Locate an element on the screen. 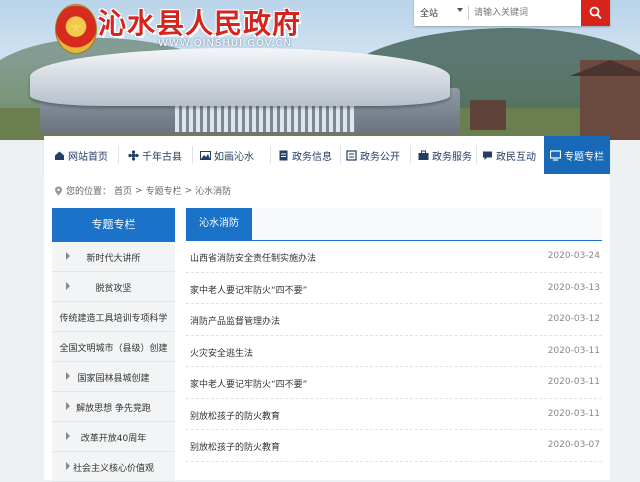 The image size is (640, 482). chat-icon is located at coordinates (487, 155).